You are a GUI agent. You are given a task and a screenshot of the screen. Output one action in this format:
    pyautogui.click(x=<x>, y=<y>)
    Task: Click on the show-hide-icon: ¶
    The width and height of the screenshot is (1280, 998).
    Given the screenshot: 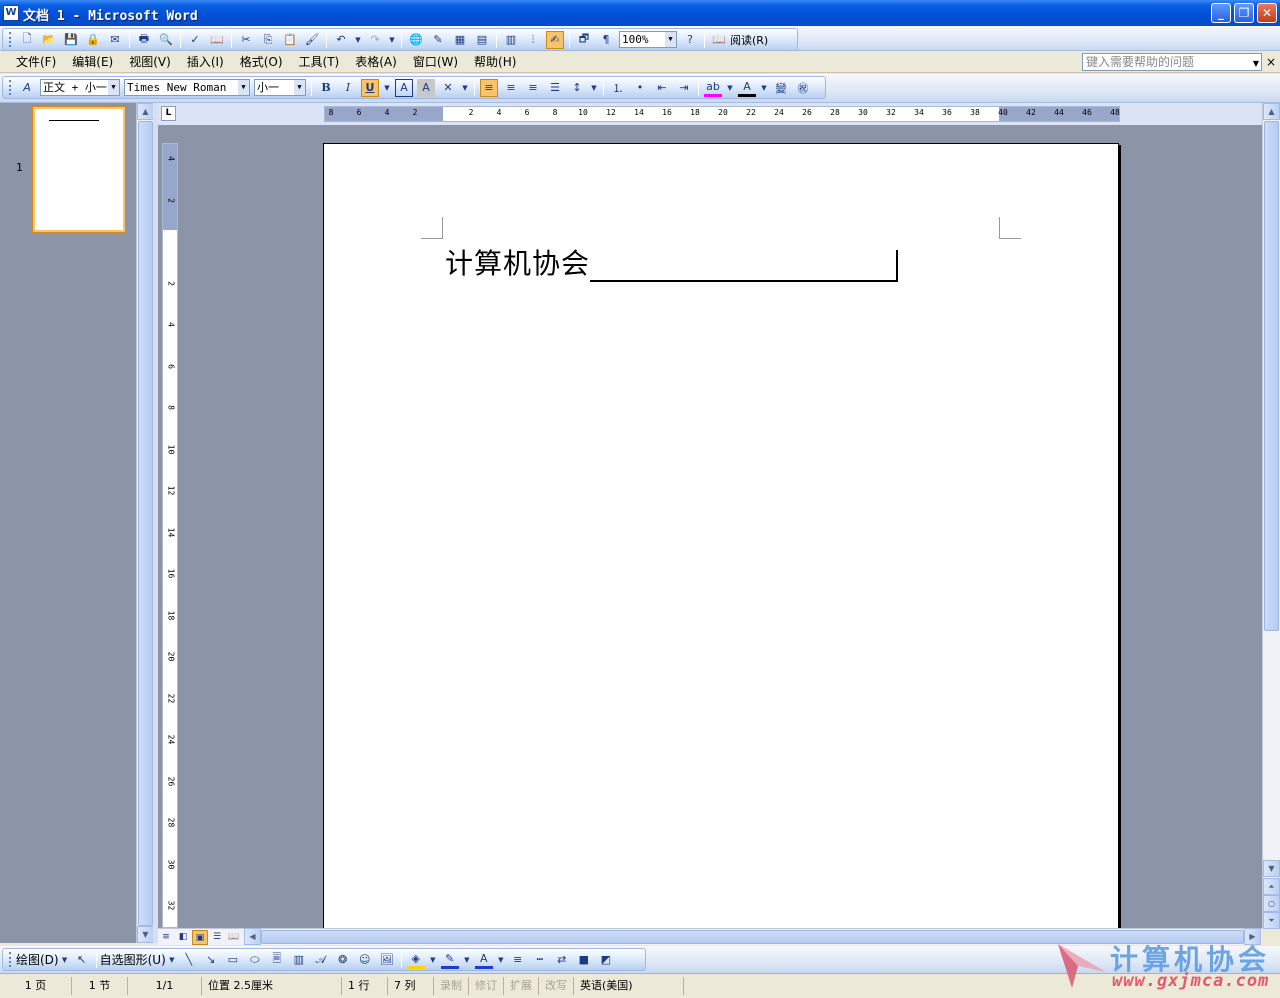 What is the action you would take?
    pyautogui.click(x=606, y=40)
    